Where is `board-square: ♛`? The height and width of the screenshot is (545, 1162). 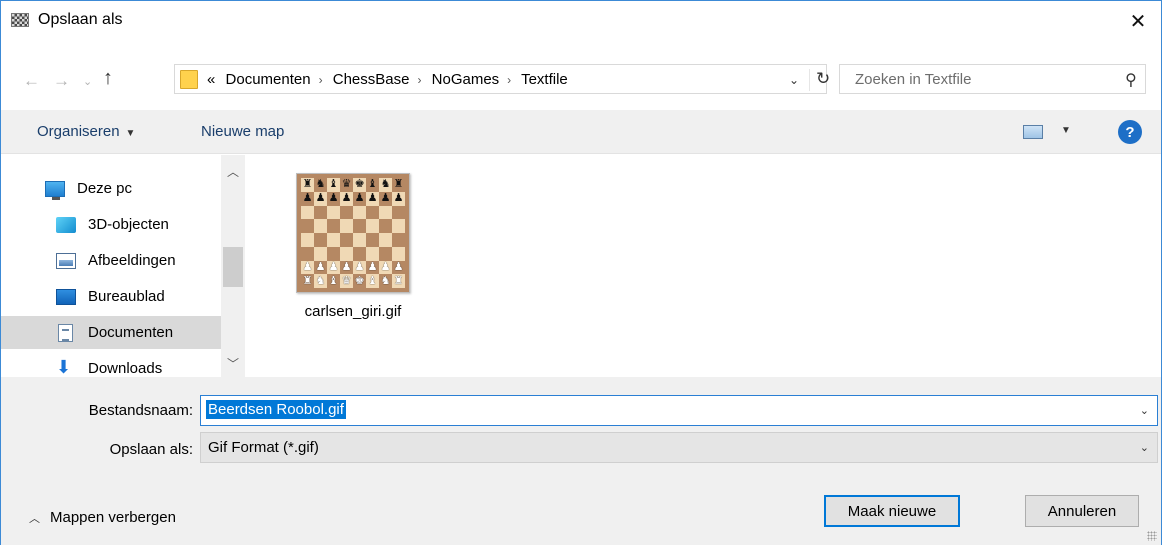 board-square: ♛ is located at coordinates (346, 185).